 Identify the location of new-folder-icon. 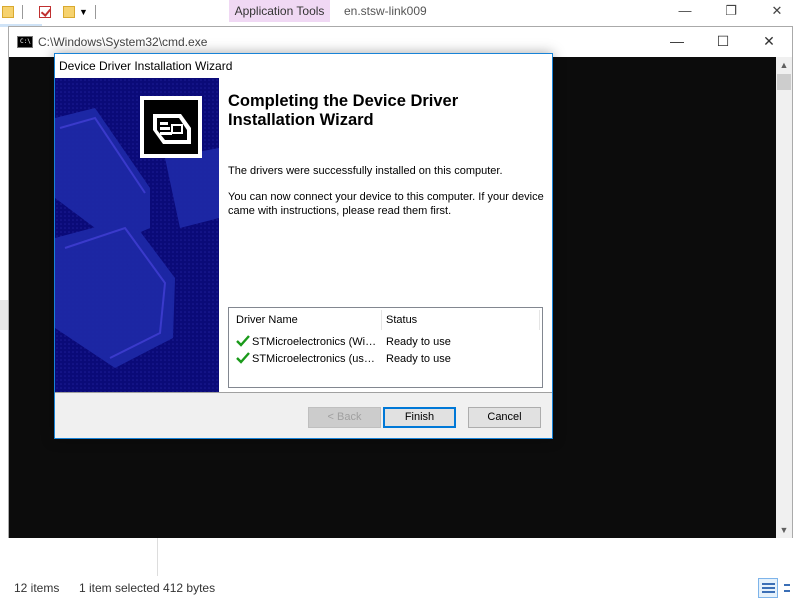
(69, 12).